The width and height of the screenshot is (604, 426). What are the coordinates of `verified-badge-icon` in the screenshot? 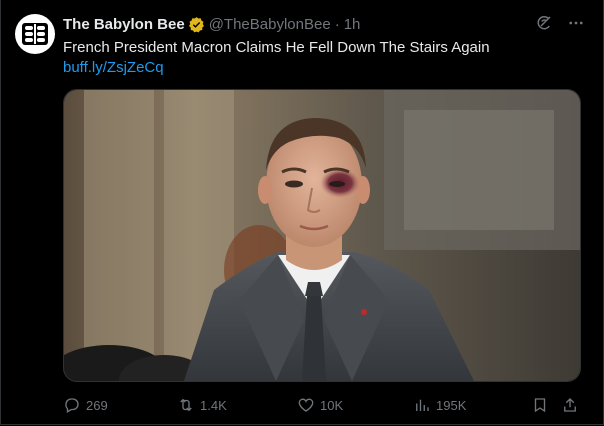 It's located at (196, 24).